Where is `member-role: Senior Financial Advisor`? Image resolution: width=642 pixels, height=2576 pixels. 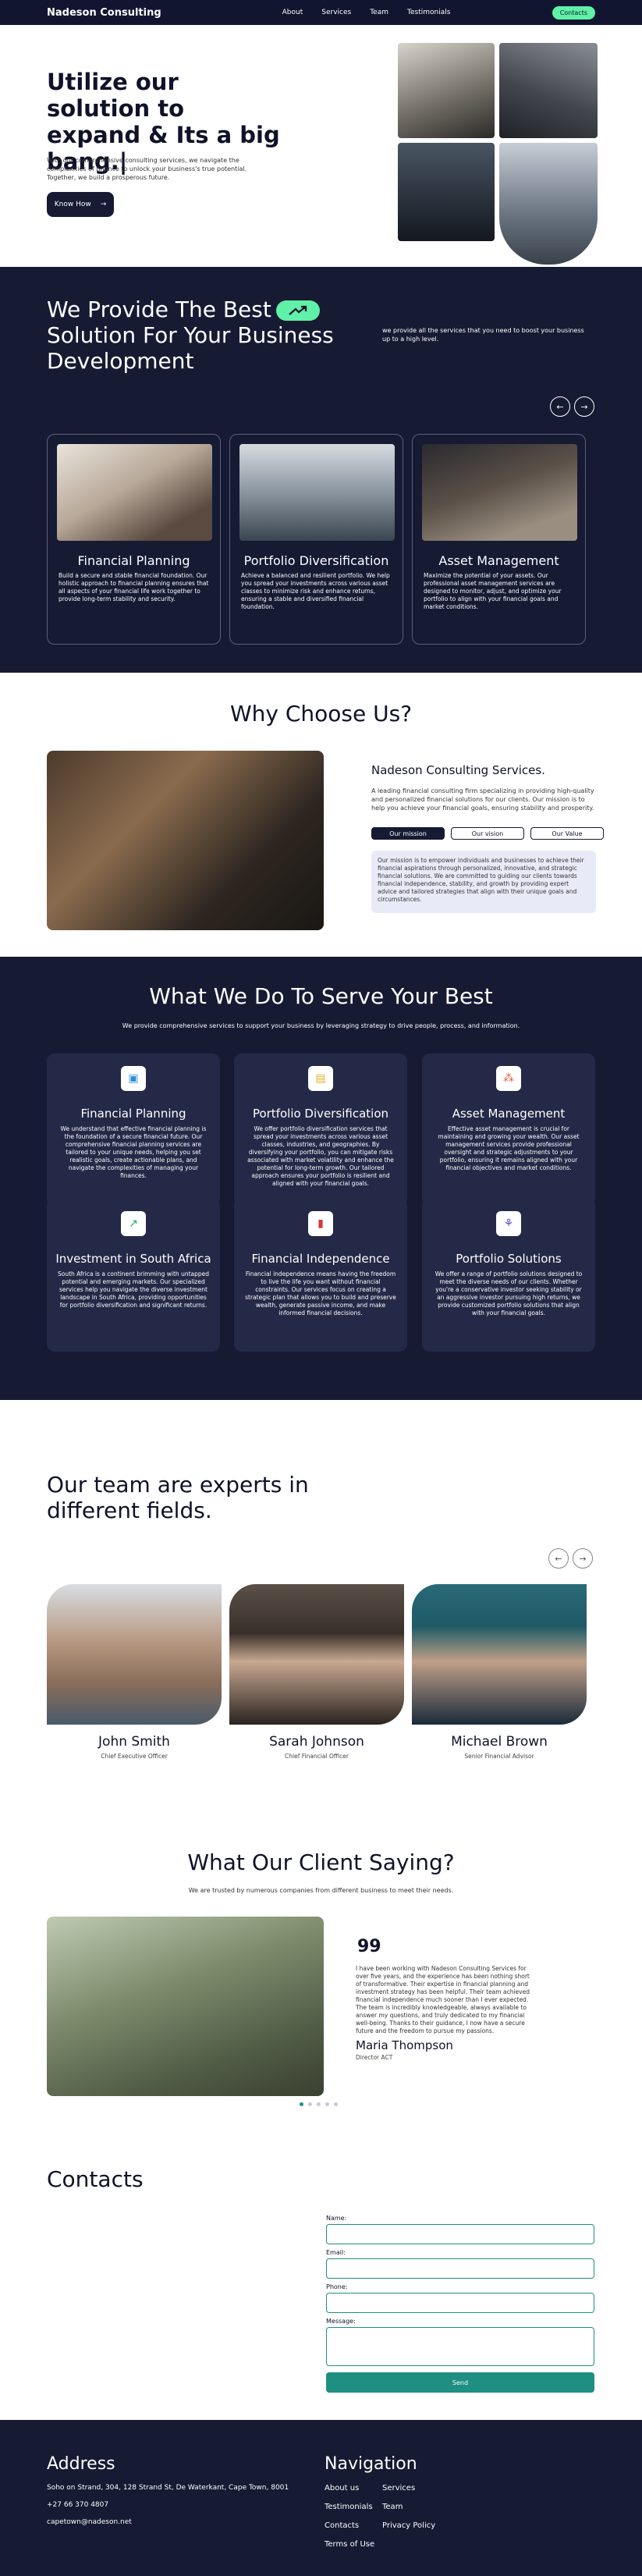
member-role: Senior Financial Advisor is located at coordinates (499, 1756).